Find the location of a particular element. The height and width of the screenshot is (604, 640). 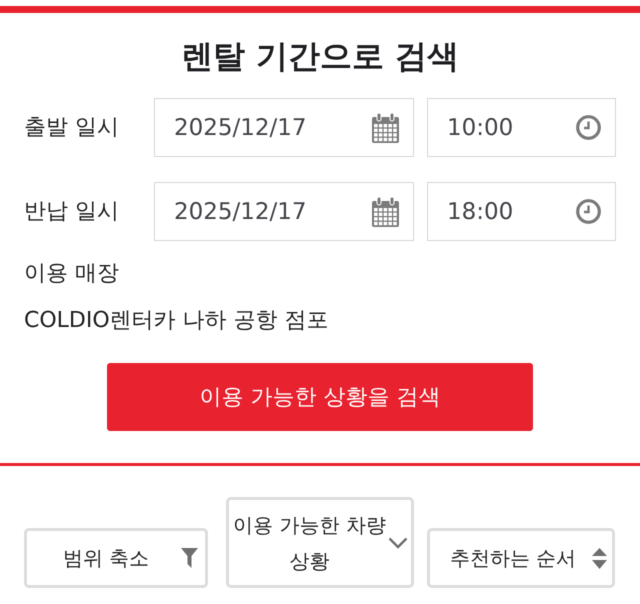

filter-icon is located at coordinates (189, 558).